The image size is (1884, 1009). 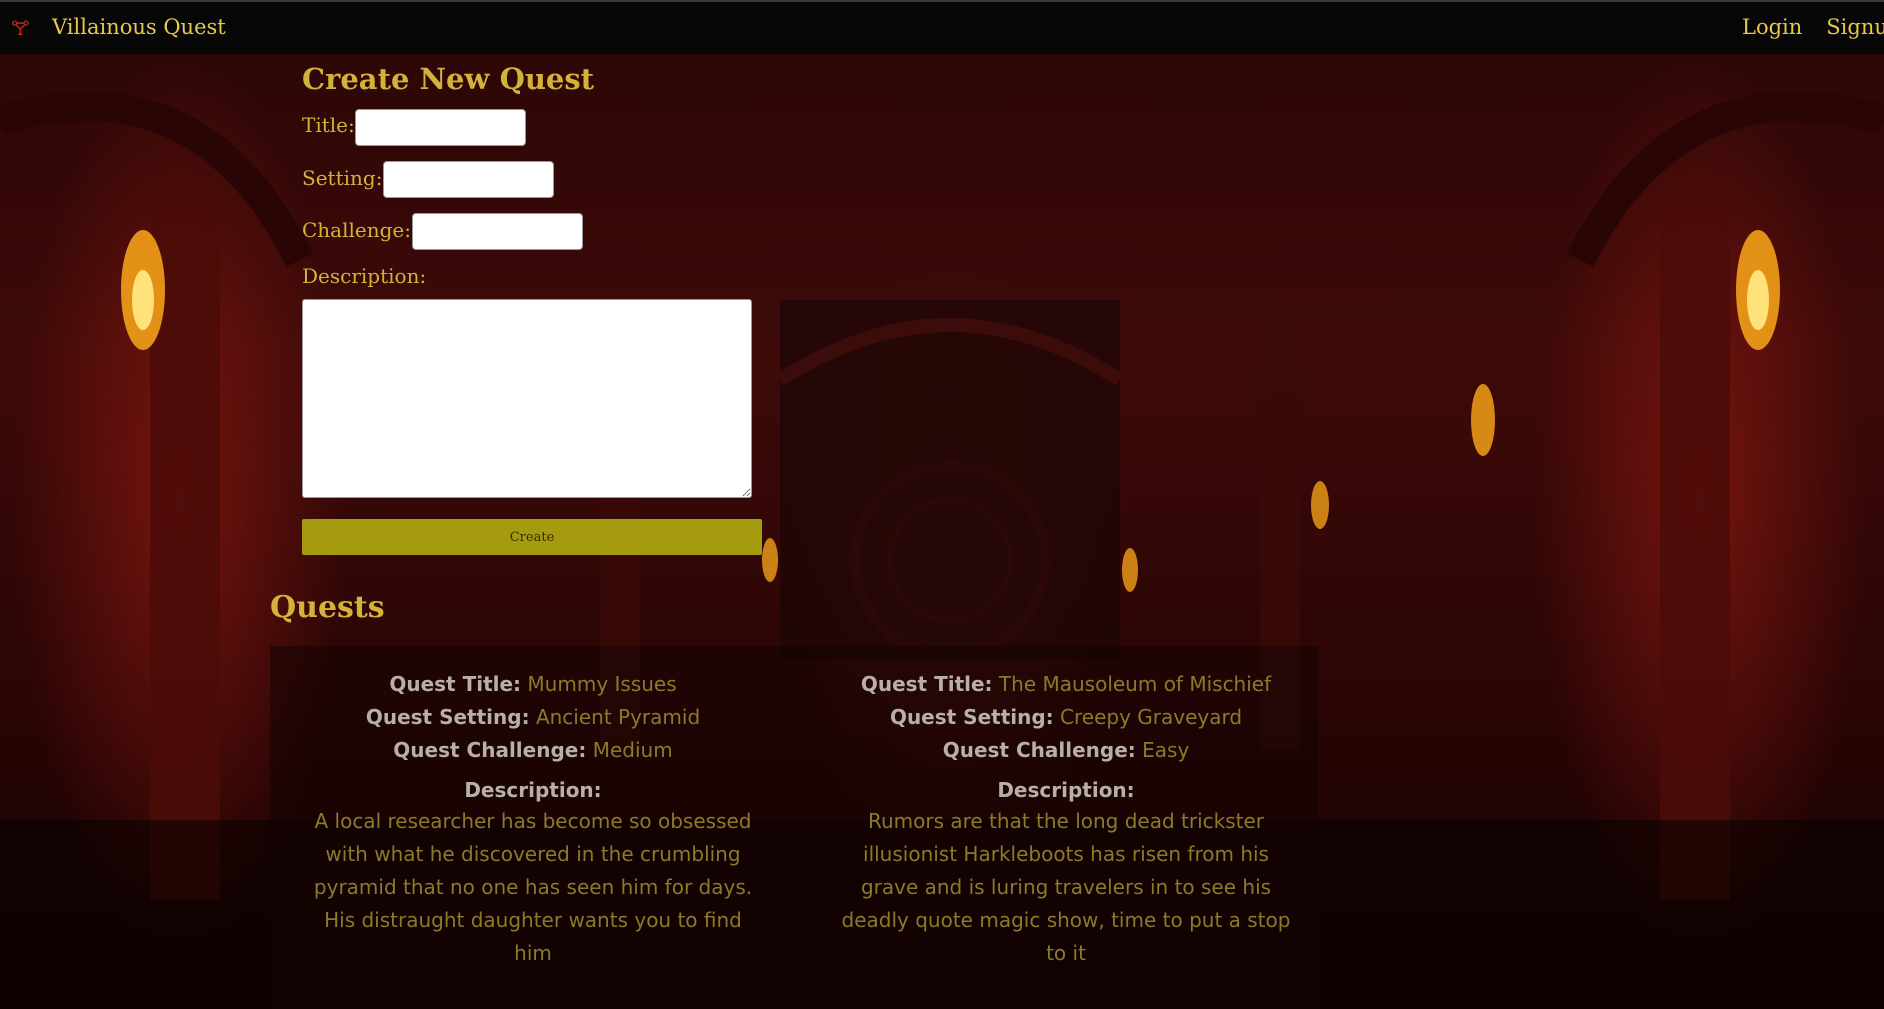 What do you see at coordinates (942, 27) in the screenshot?
I see `top-navbar: 🝖 Villainous Quest Login Signup` at bounding box center [942, 27].